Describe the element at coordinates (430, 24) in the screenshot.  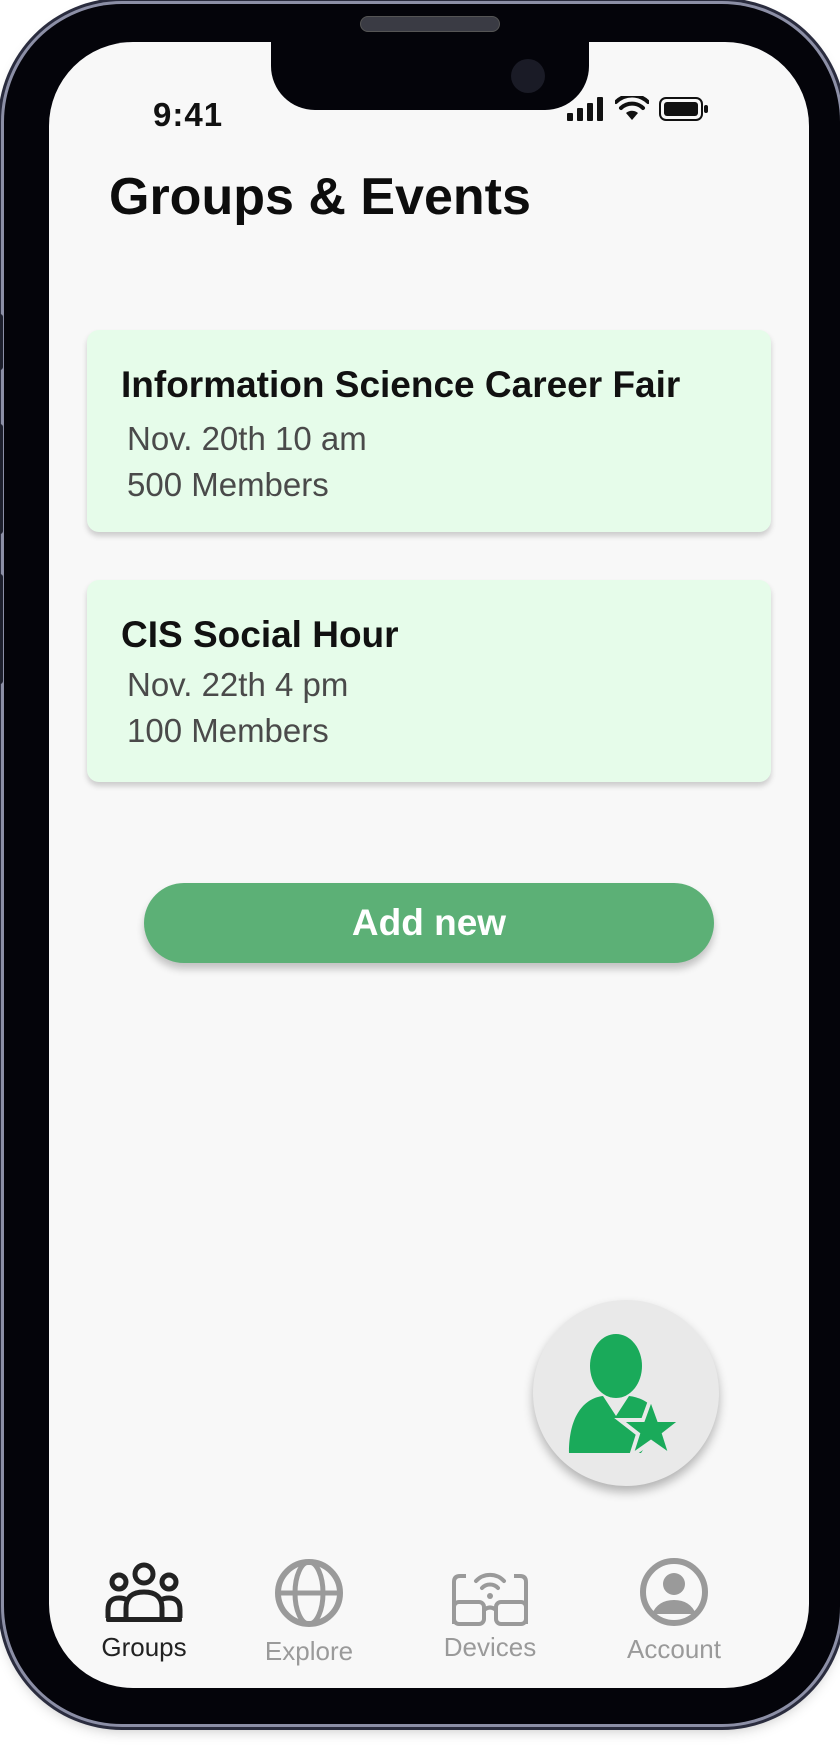
I see `earpiece-speaker` at that location.